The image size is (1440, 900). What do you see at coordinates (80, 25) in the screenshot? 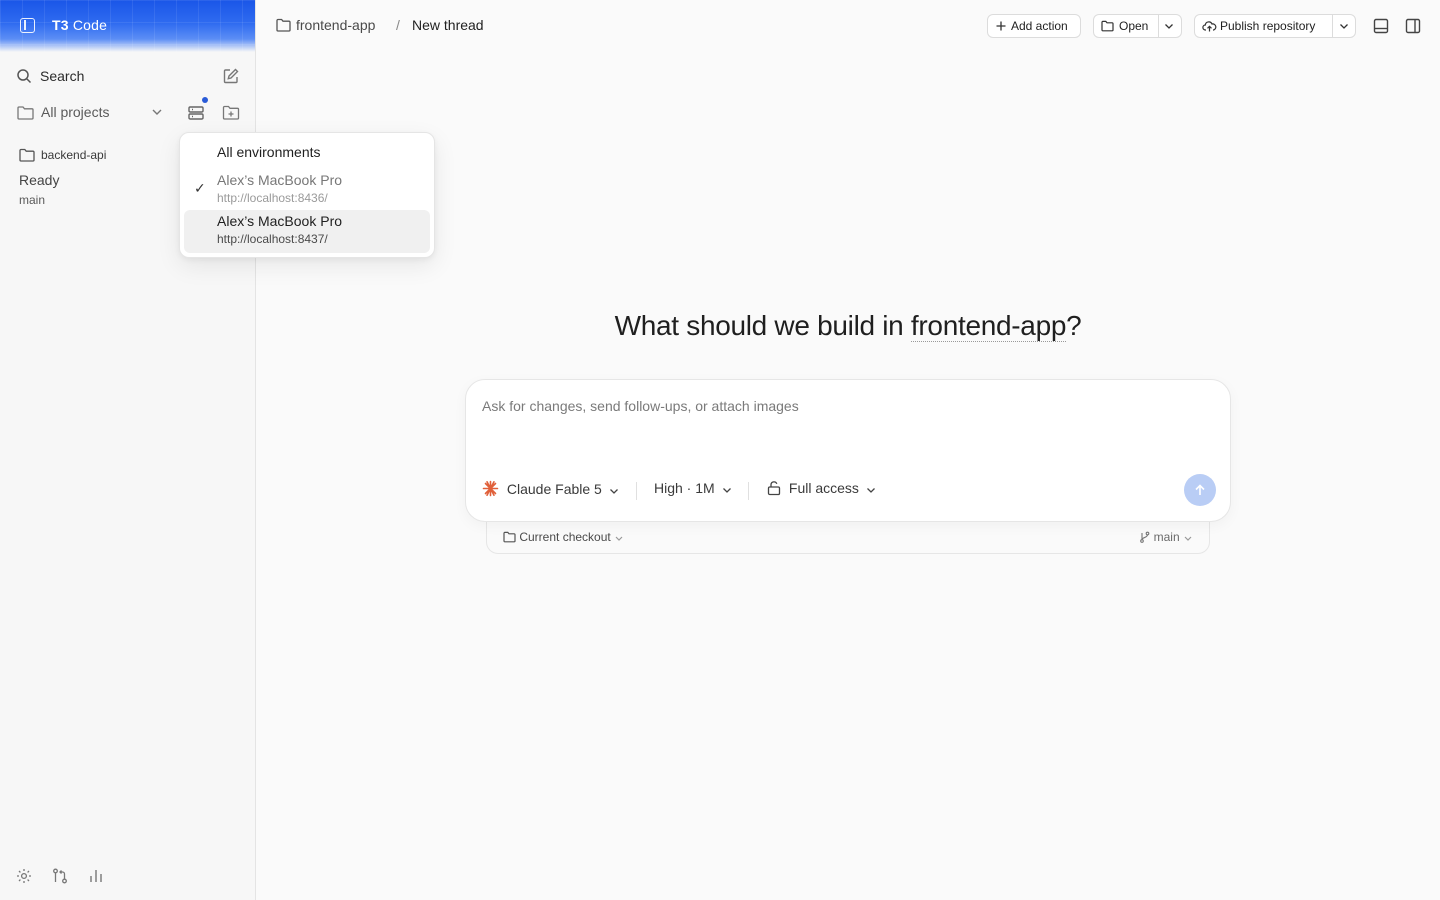
I see `app-name: T3 Code` at bounding box center [80, 25].